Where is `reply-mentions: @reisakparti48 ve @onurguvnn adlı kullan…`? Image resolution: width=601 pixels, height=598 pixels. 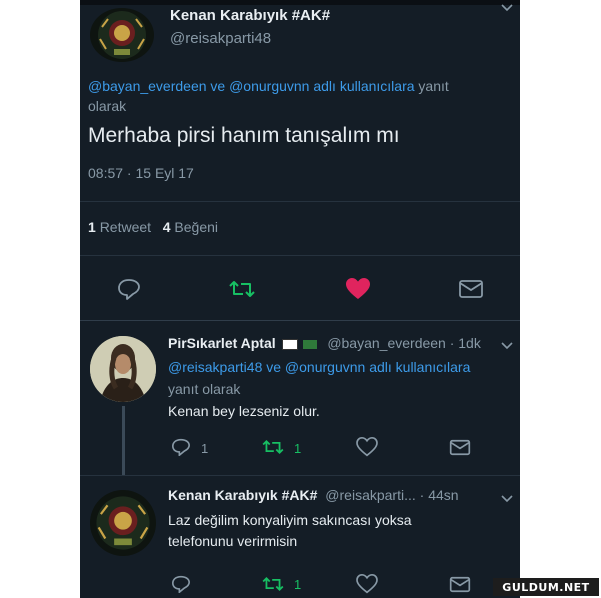
reply-mentions: @reisakparti48 ve @onurguvnn adlı kullan… is located at coordinates (319, 367).